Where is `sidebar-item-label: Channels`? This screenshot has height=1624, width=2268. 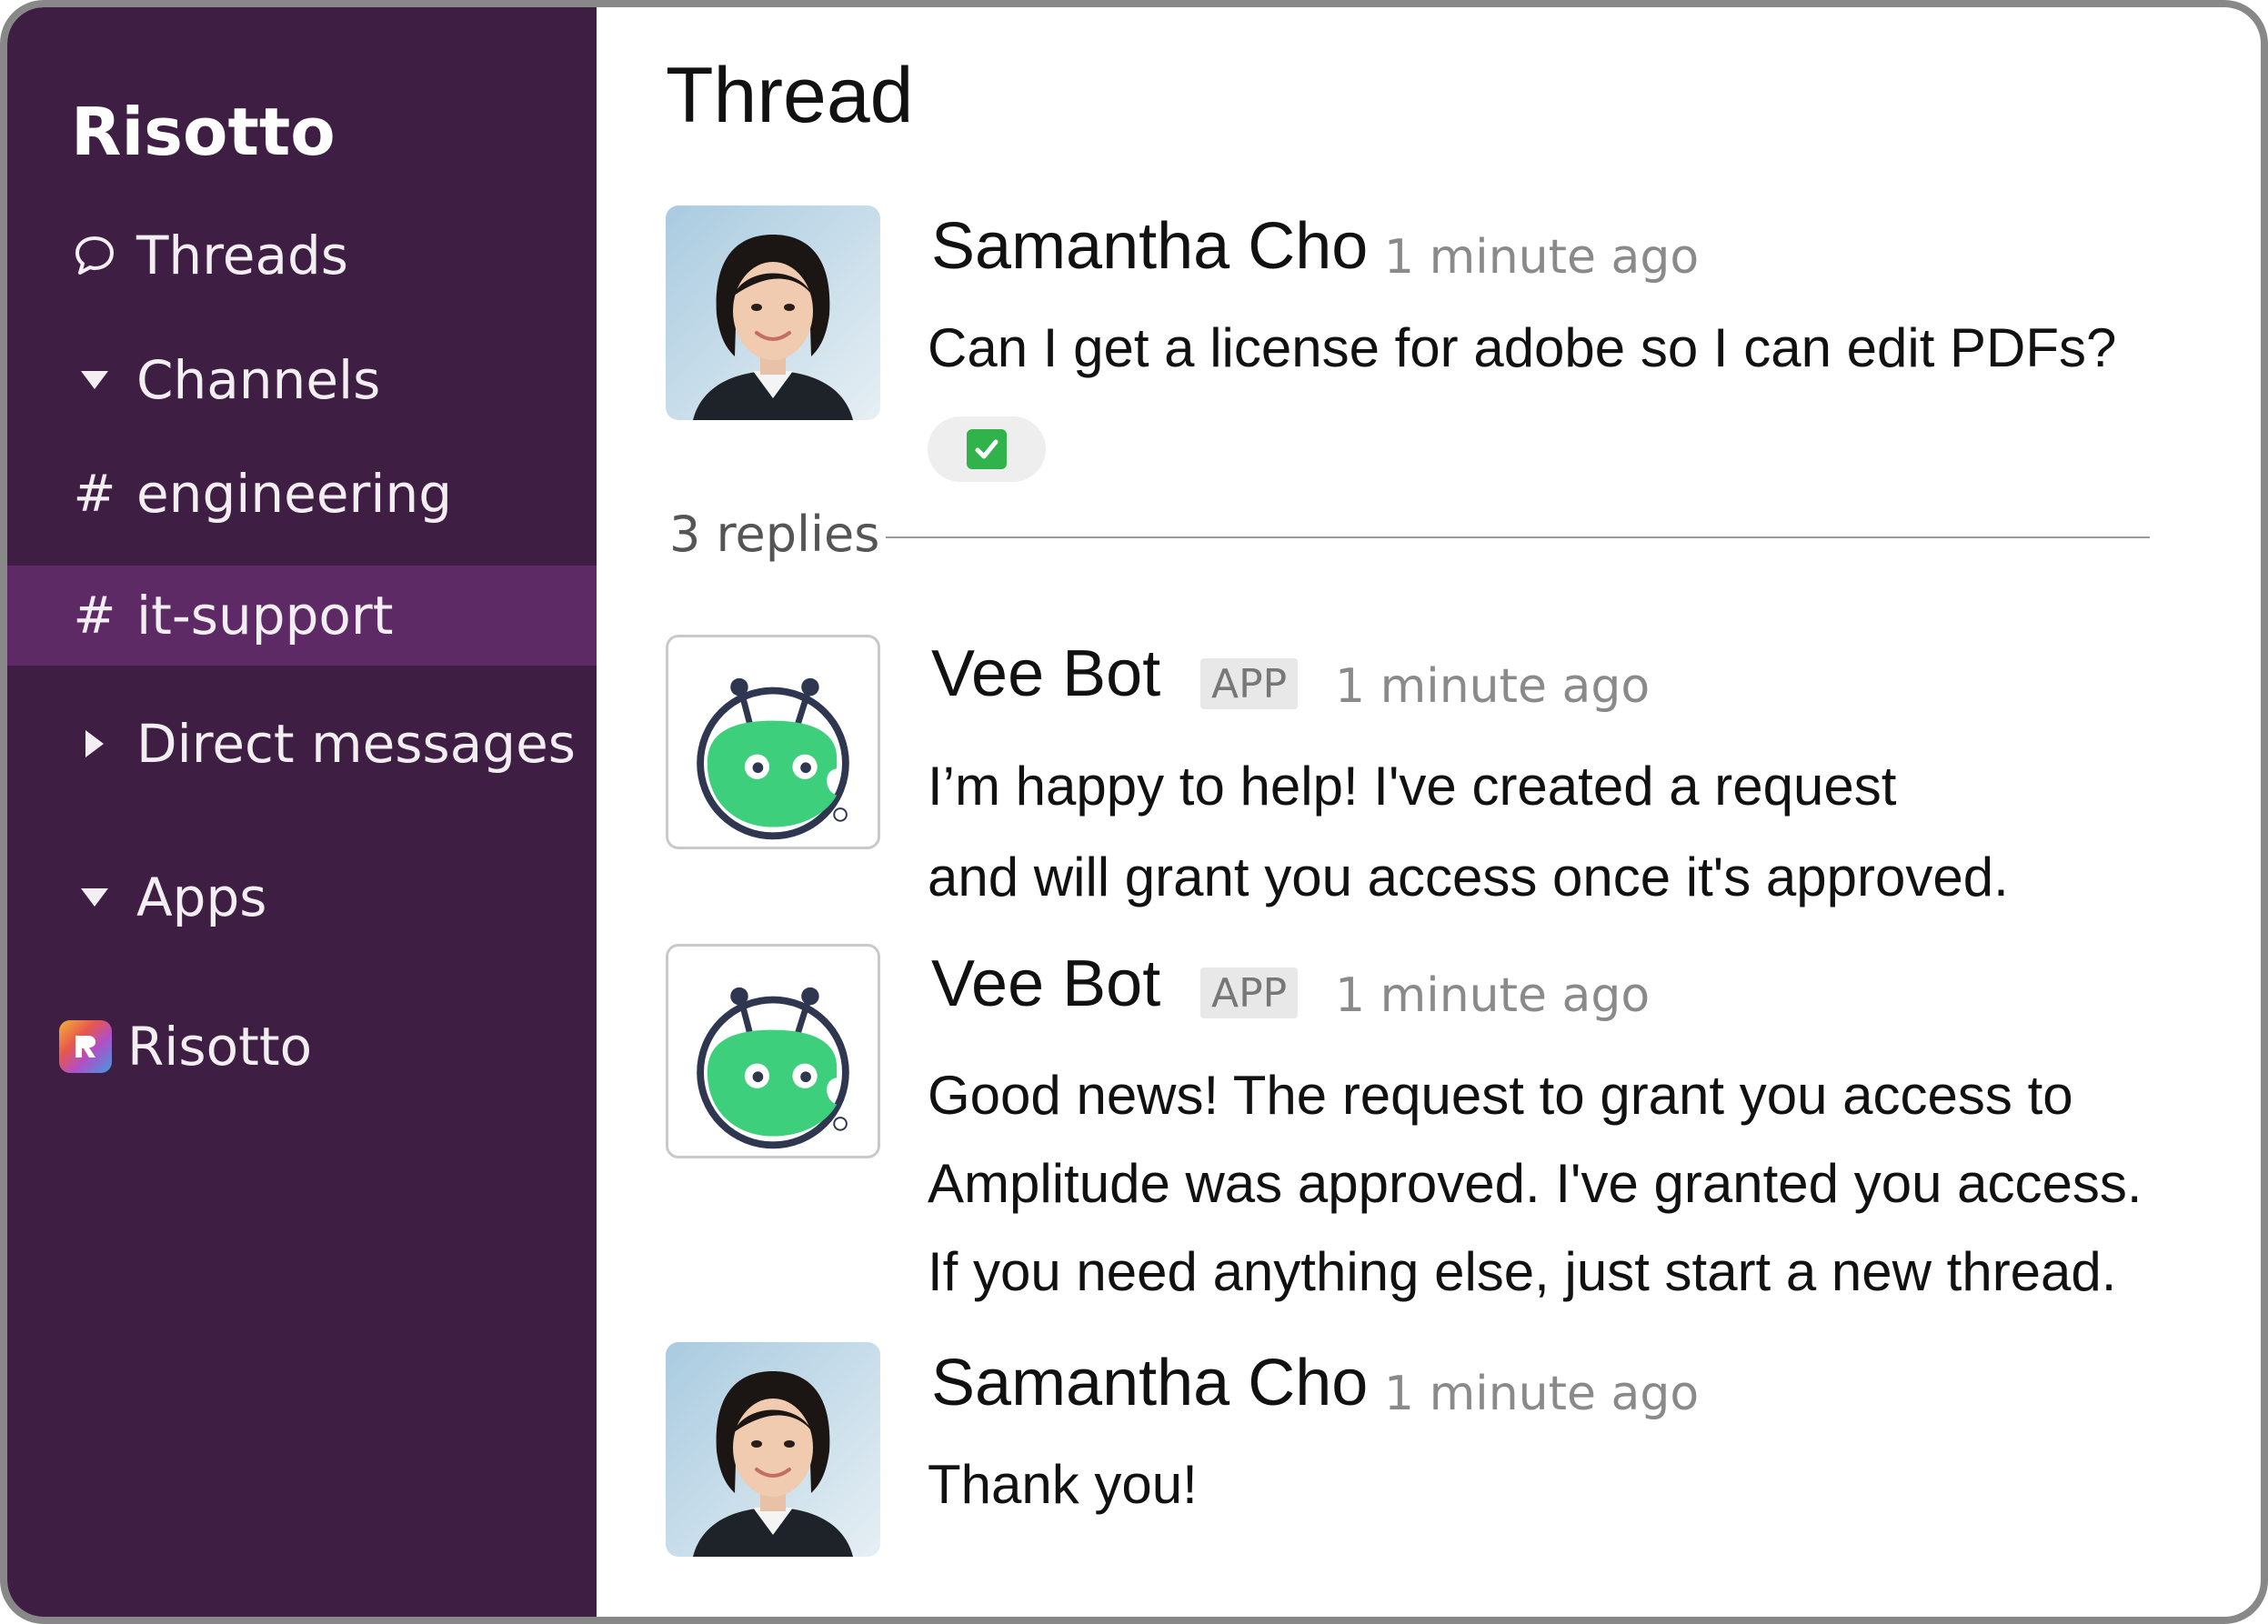
sidebar-item-label: Channels is located at coordinates (258, 380).